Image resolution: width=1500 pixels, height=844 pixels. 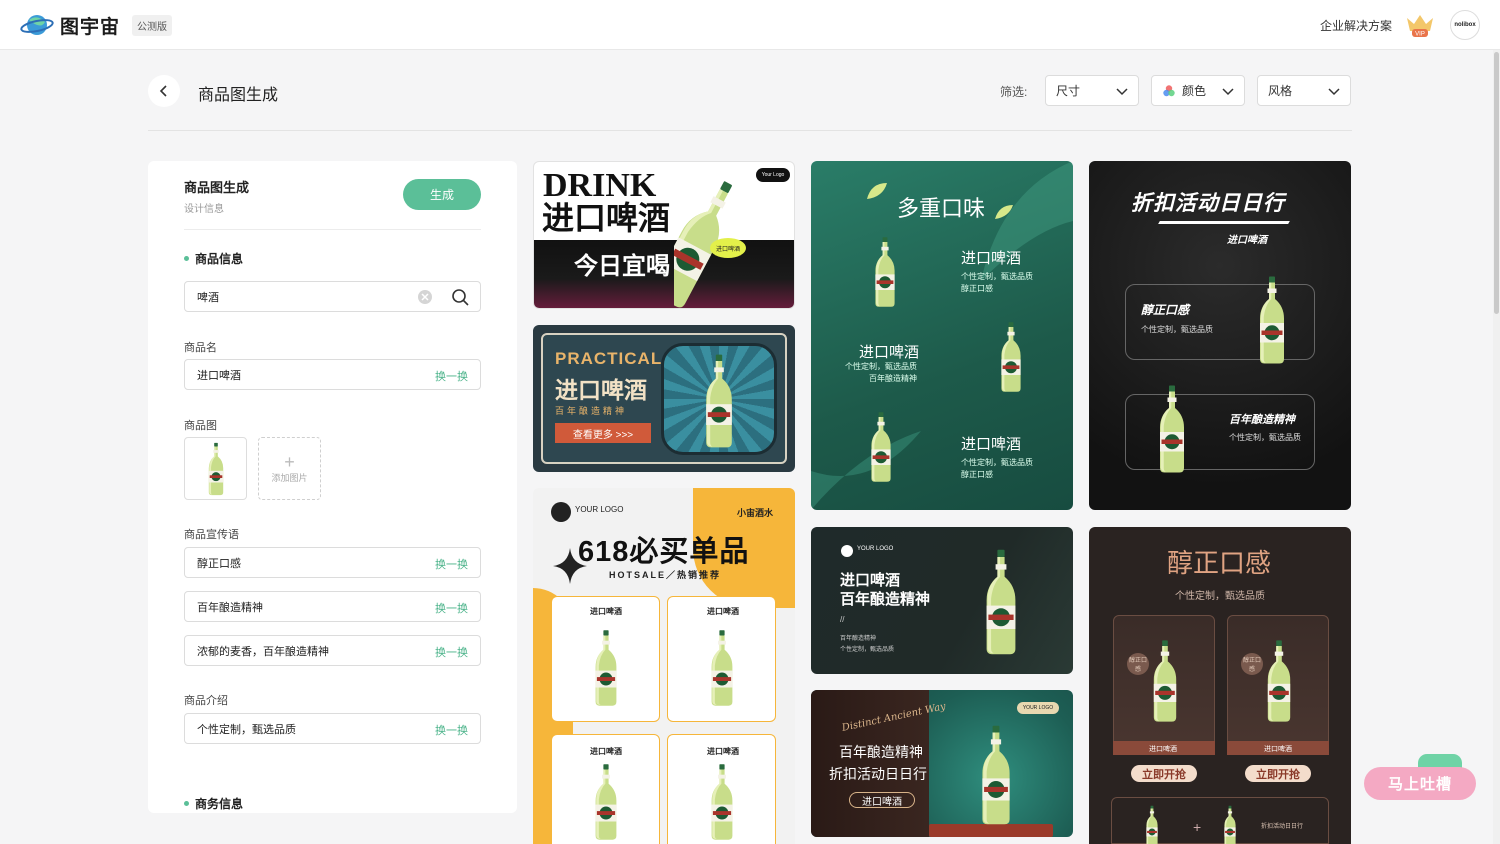 What do you see at coordinates (1496, 183) in the screenshot?
I see `page-scrollbar-thumb` at bounding box center [1496, 183].